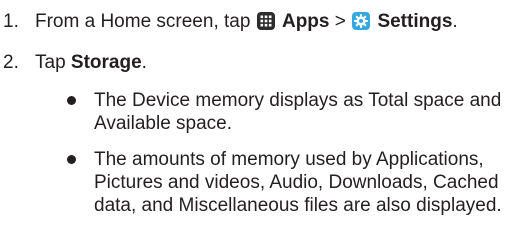 The width and height of the screenshot is (512, 248). Describe the element at coordinates (415, 21) in the screenshot. I see `settings-label: Settings` at that location.